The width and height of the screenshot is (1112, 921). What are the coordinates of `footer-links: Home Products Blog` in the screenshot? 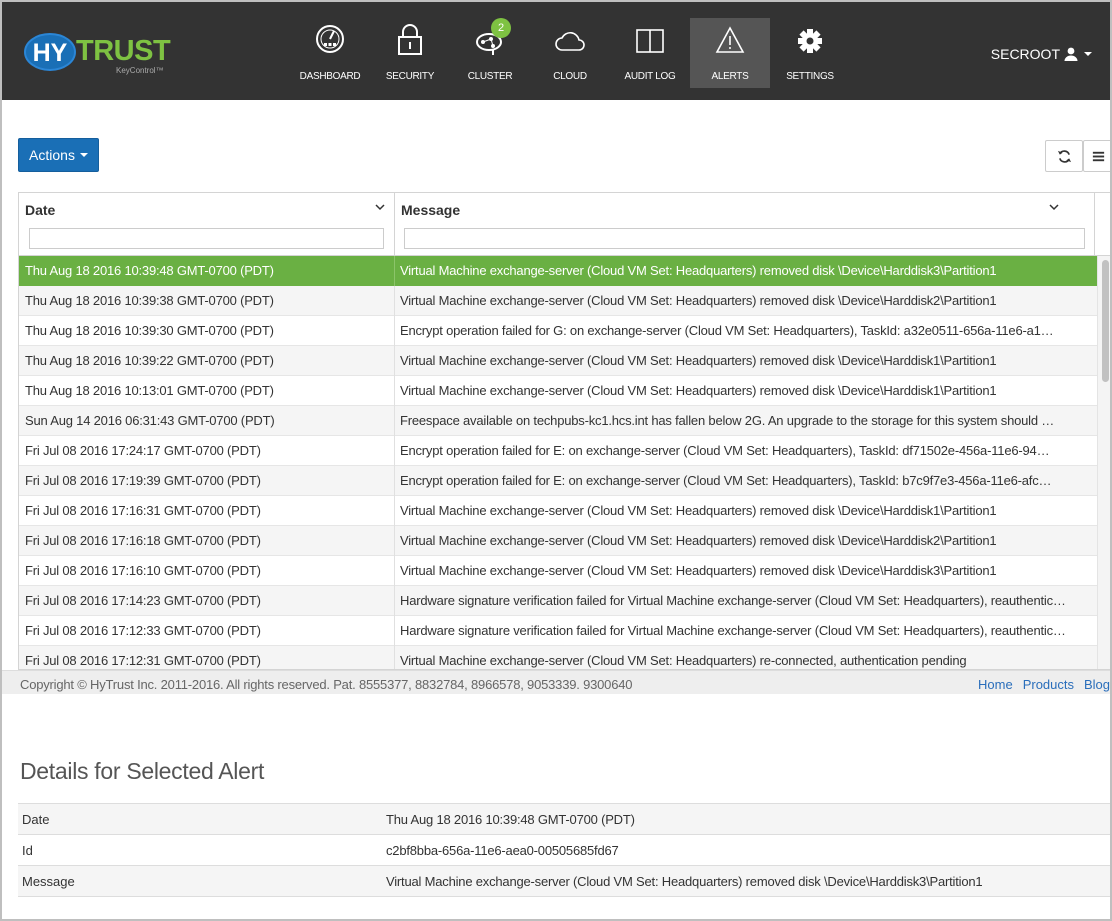 It's located at (1044, 684).